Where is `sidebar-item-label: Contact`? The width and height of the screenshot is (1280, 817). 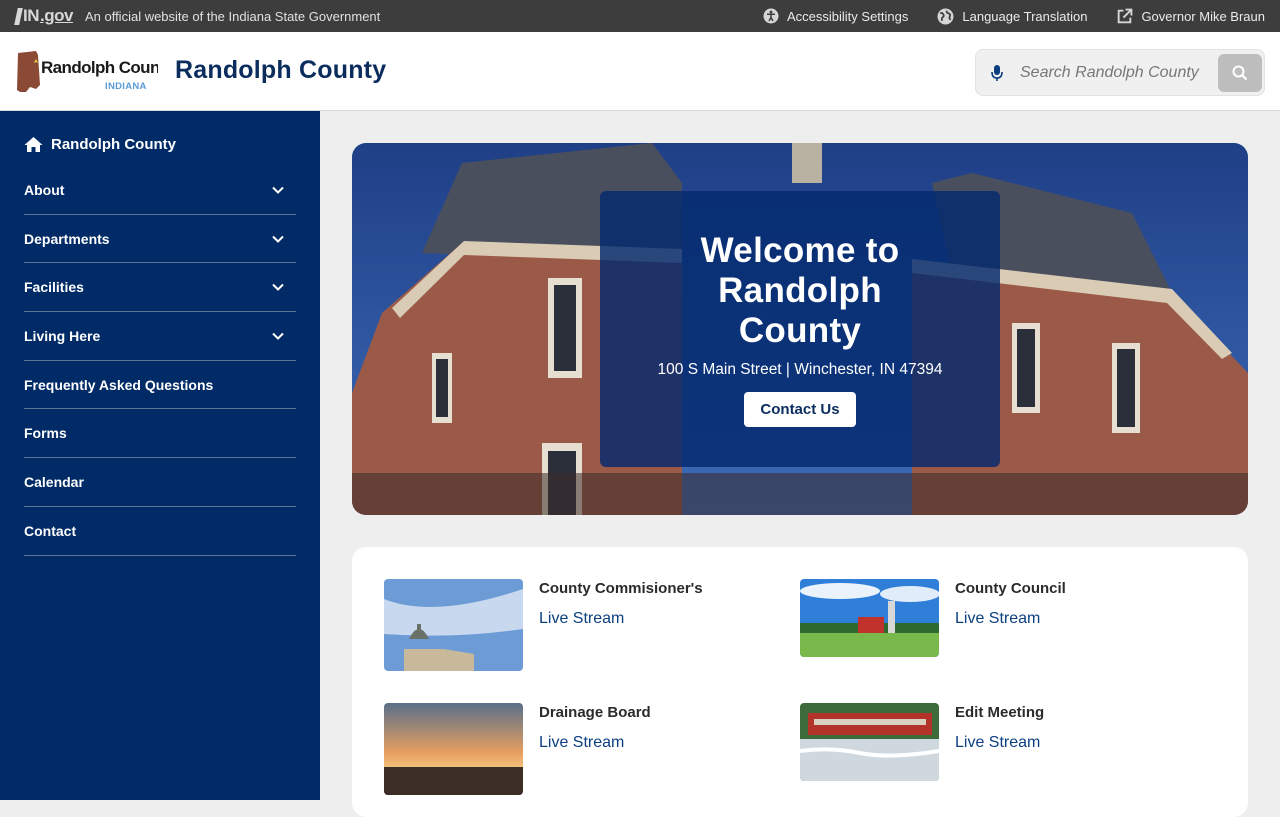 sidebar-item-label: Contact is located at coordinates (50, 530).